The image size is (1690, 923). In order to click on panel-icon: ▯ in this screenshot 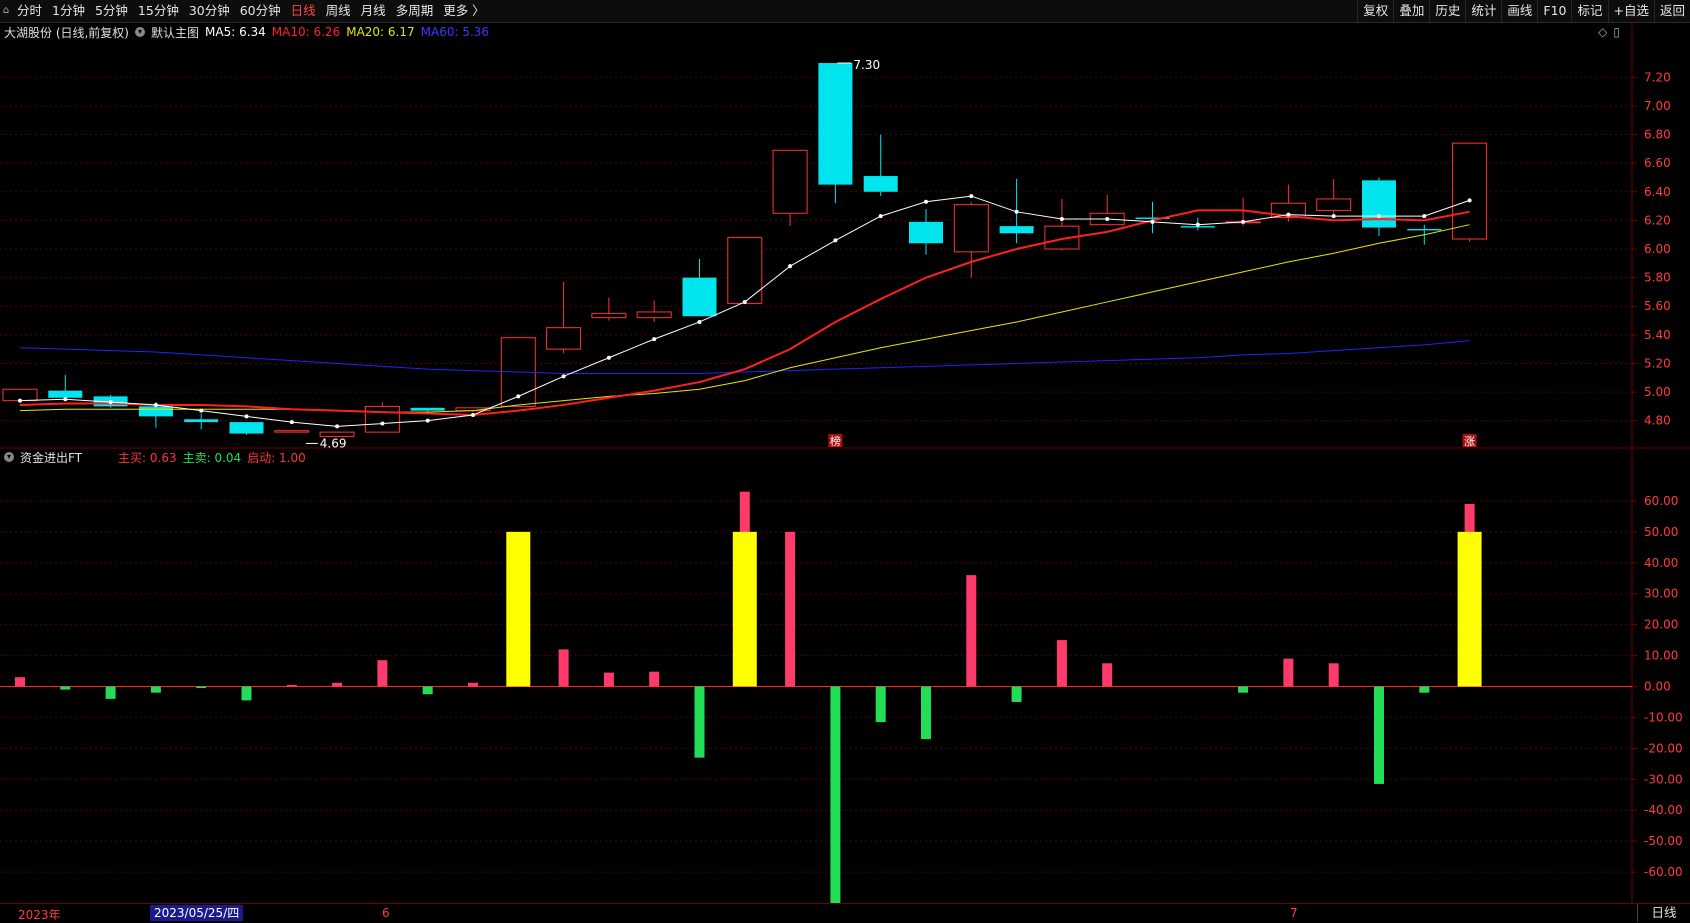, I will do `click(1616, 32)`.